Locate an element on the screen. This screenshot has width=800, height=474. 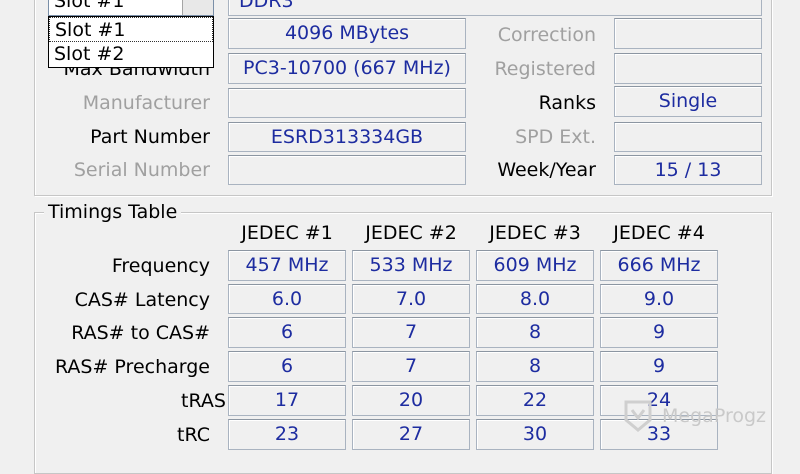
tras-jedec-2: 20 is located at coordinates (411, 400).